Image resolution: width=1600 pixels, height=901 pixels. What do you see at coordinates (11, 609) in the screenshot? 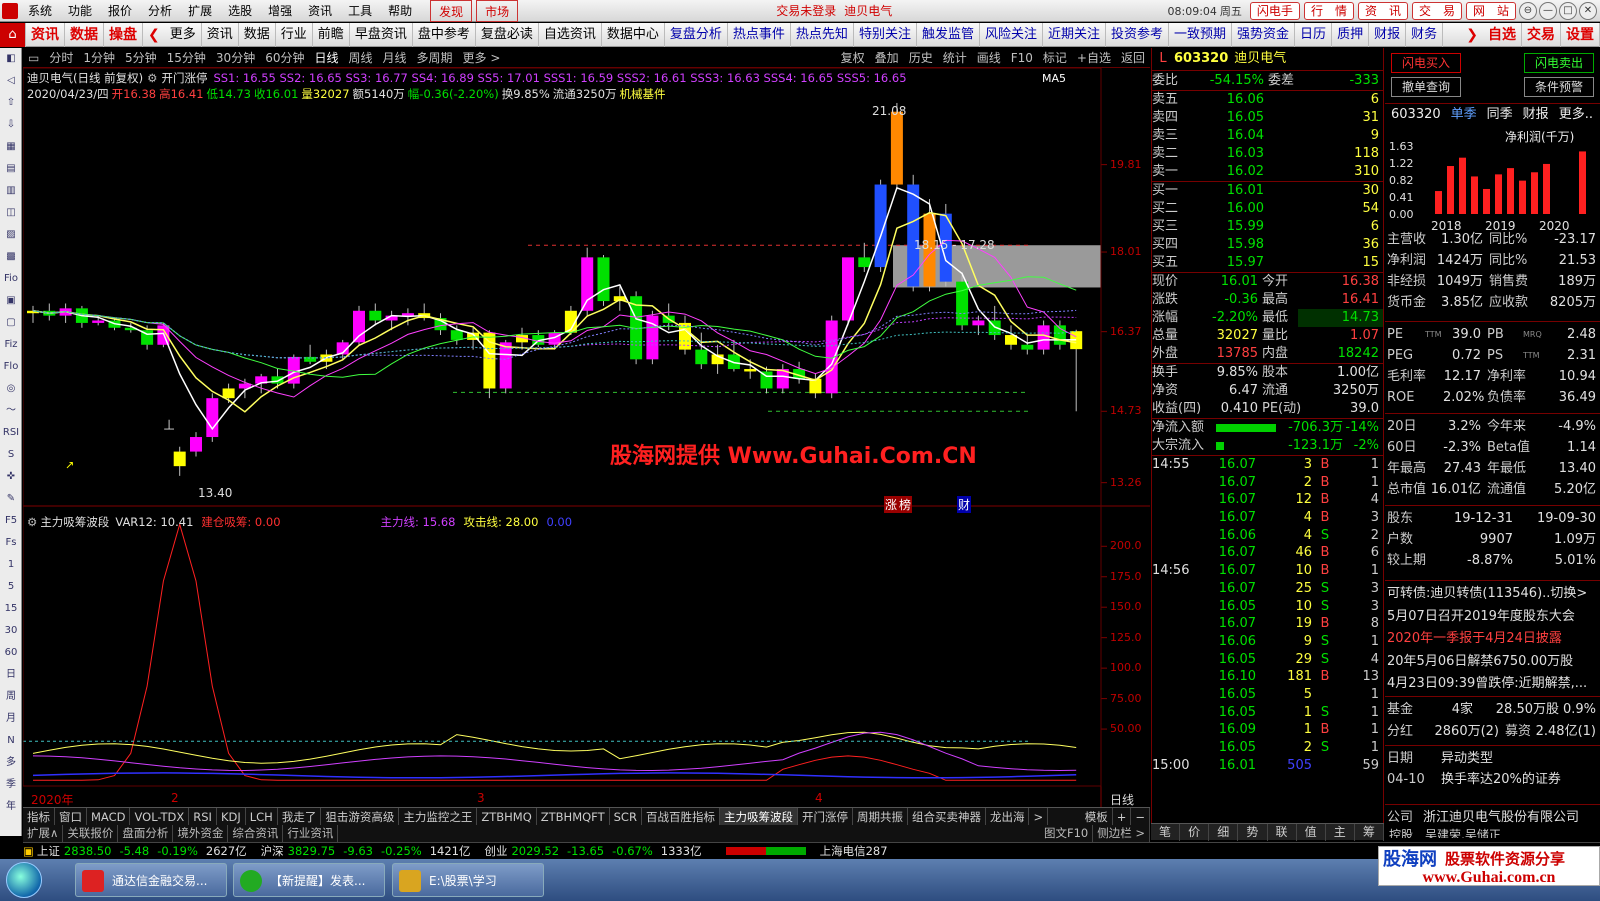
I see `left-tool-25-icon: 15` at bounding box center [11, 609].